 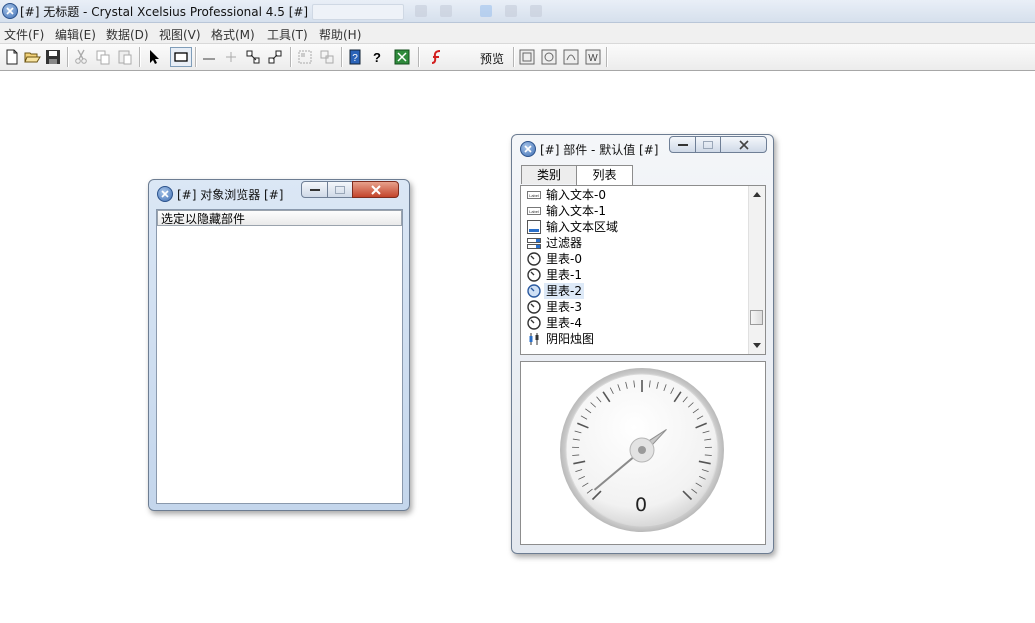 I want to click on save-button, so click(x=53, y=57).